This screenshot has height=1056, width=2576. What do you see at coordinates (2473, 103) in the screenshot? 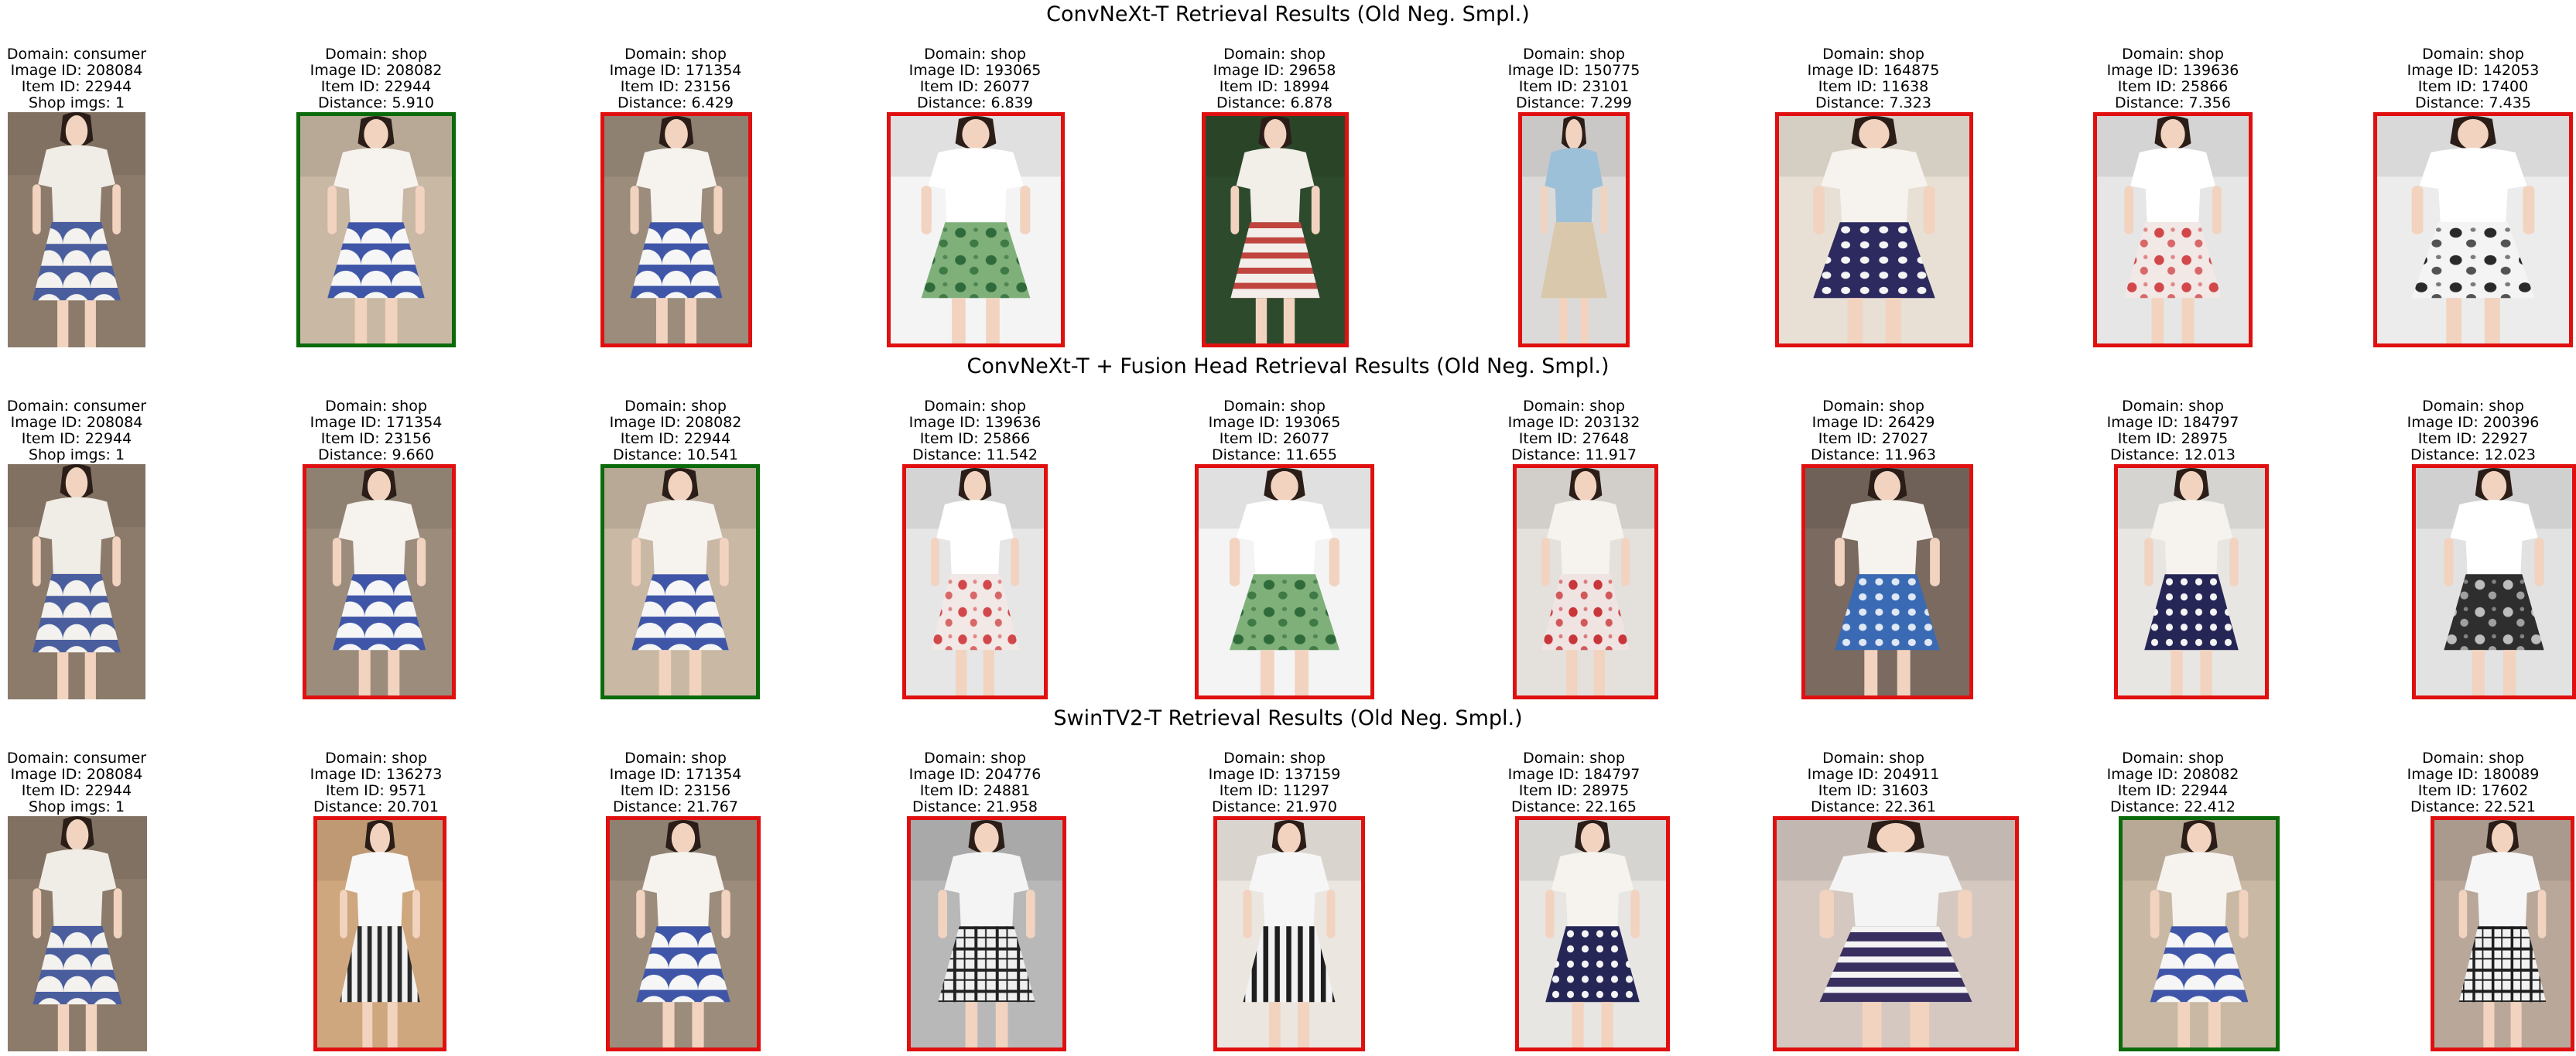
I see `caption-line: Distance: 7.435` at bounding box center [2473, 103].